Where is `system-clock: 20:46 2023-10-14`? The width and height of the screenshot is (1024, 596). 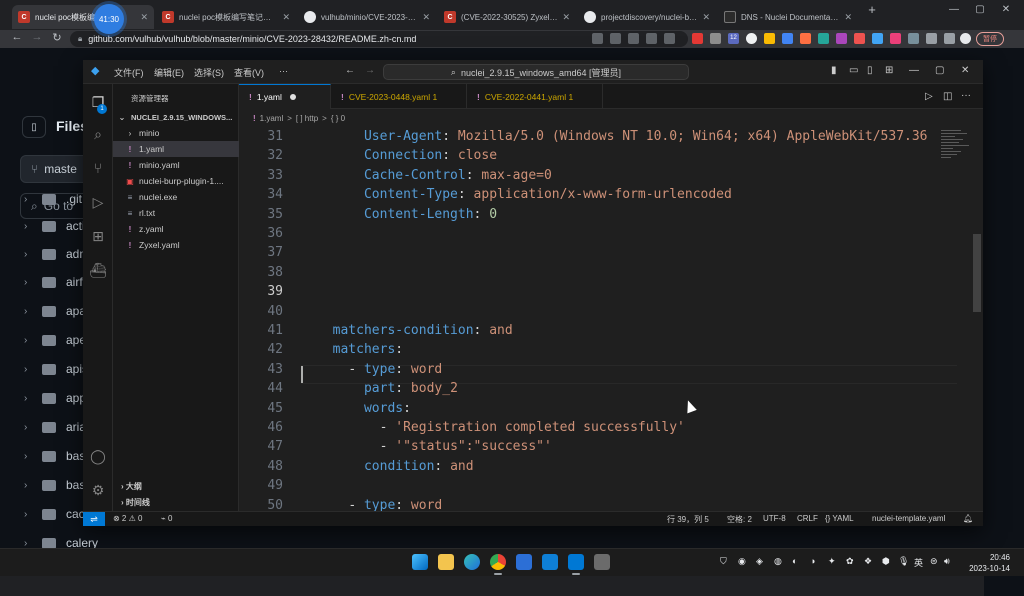 system-clock: 20:46 2023-10-14 is located at coordinates (984, 563).